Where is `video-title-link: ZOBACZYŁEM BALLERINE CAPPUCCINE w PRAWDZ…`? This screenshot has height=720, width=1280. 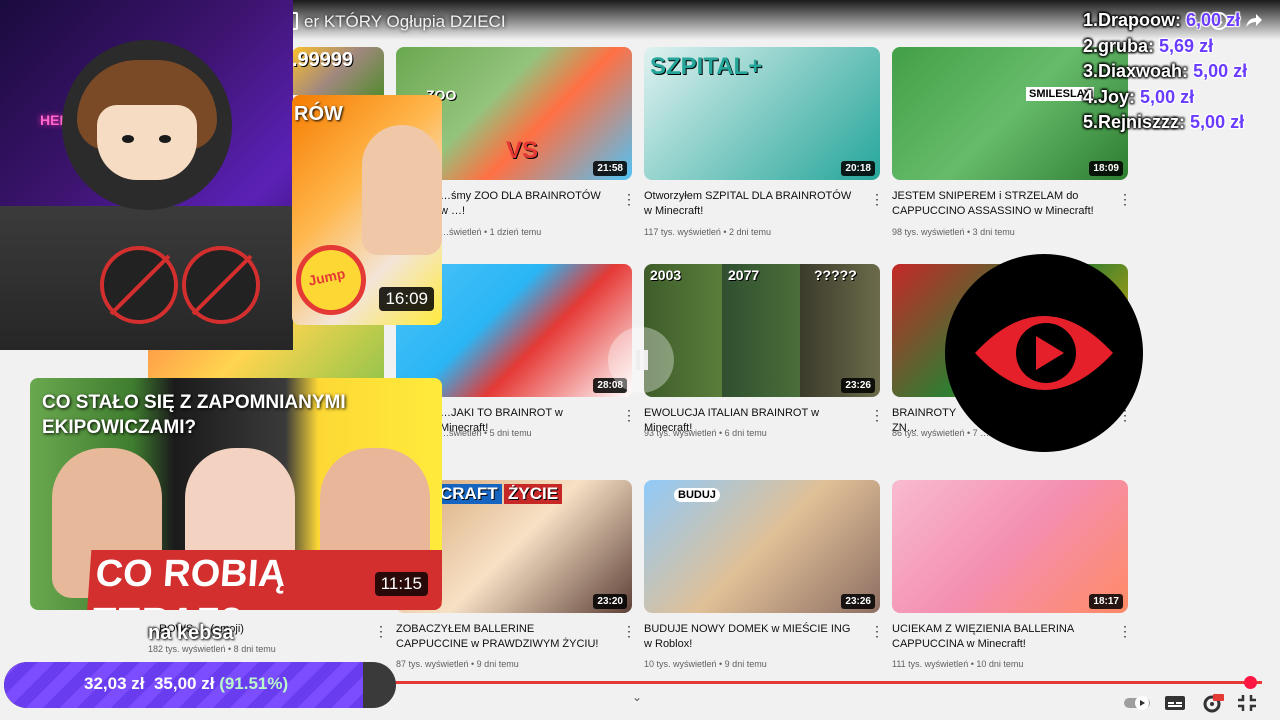 video-title-link: ZOBACZYŁEM BALLERINE CAPPUCCINE w PRAWDZ… is located at coordinates (502, 637).